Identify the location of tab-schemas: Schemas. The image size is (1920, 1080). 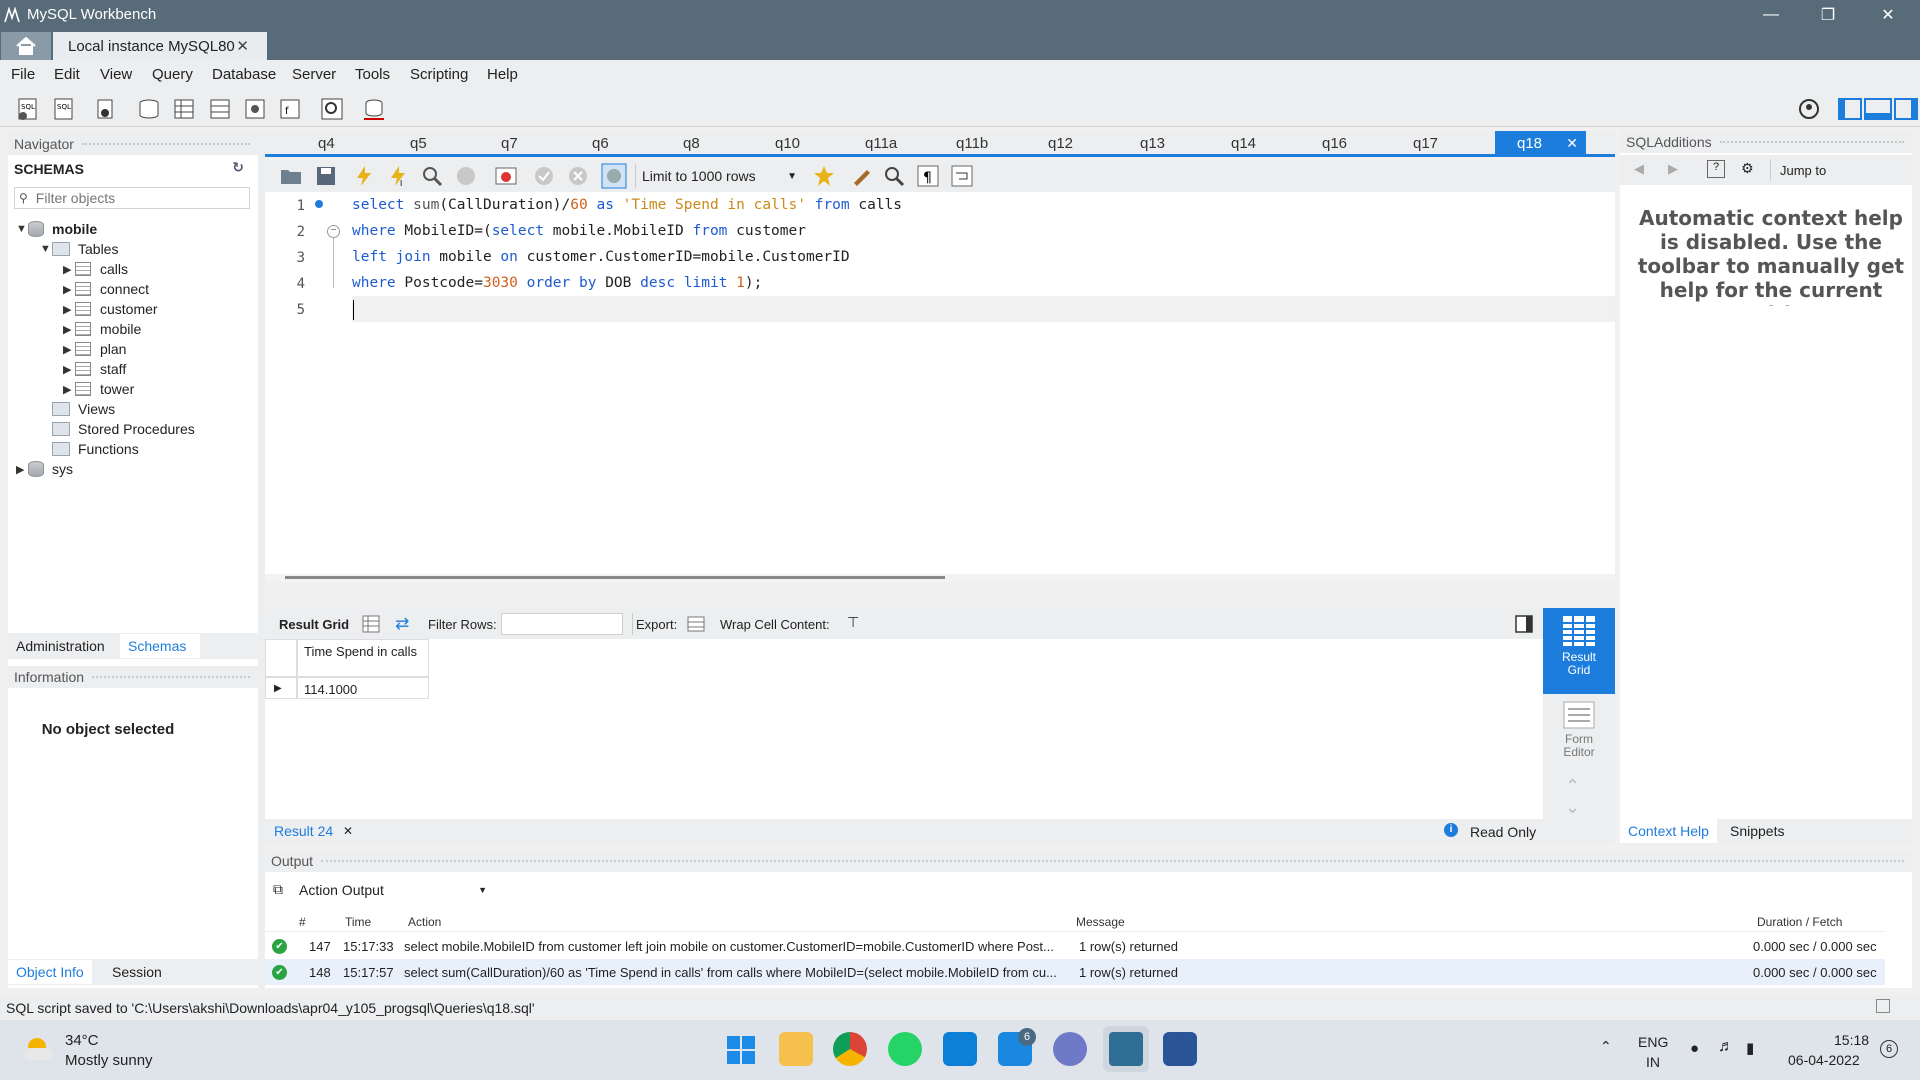
(160, 646).